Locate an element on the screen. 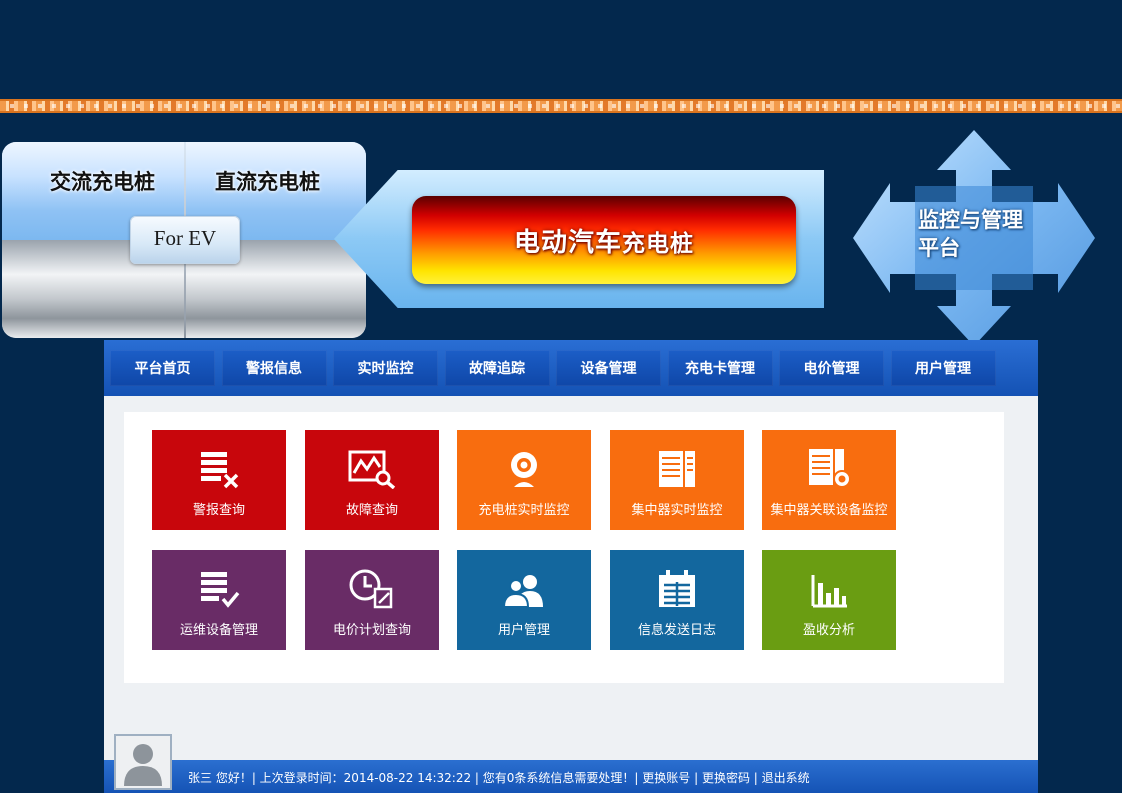 The height and width of the screenshot is (793, 1122). dc-pile-label: 直流充电桩 is located at coordinates (267, 182).